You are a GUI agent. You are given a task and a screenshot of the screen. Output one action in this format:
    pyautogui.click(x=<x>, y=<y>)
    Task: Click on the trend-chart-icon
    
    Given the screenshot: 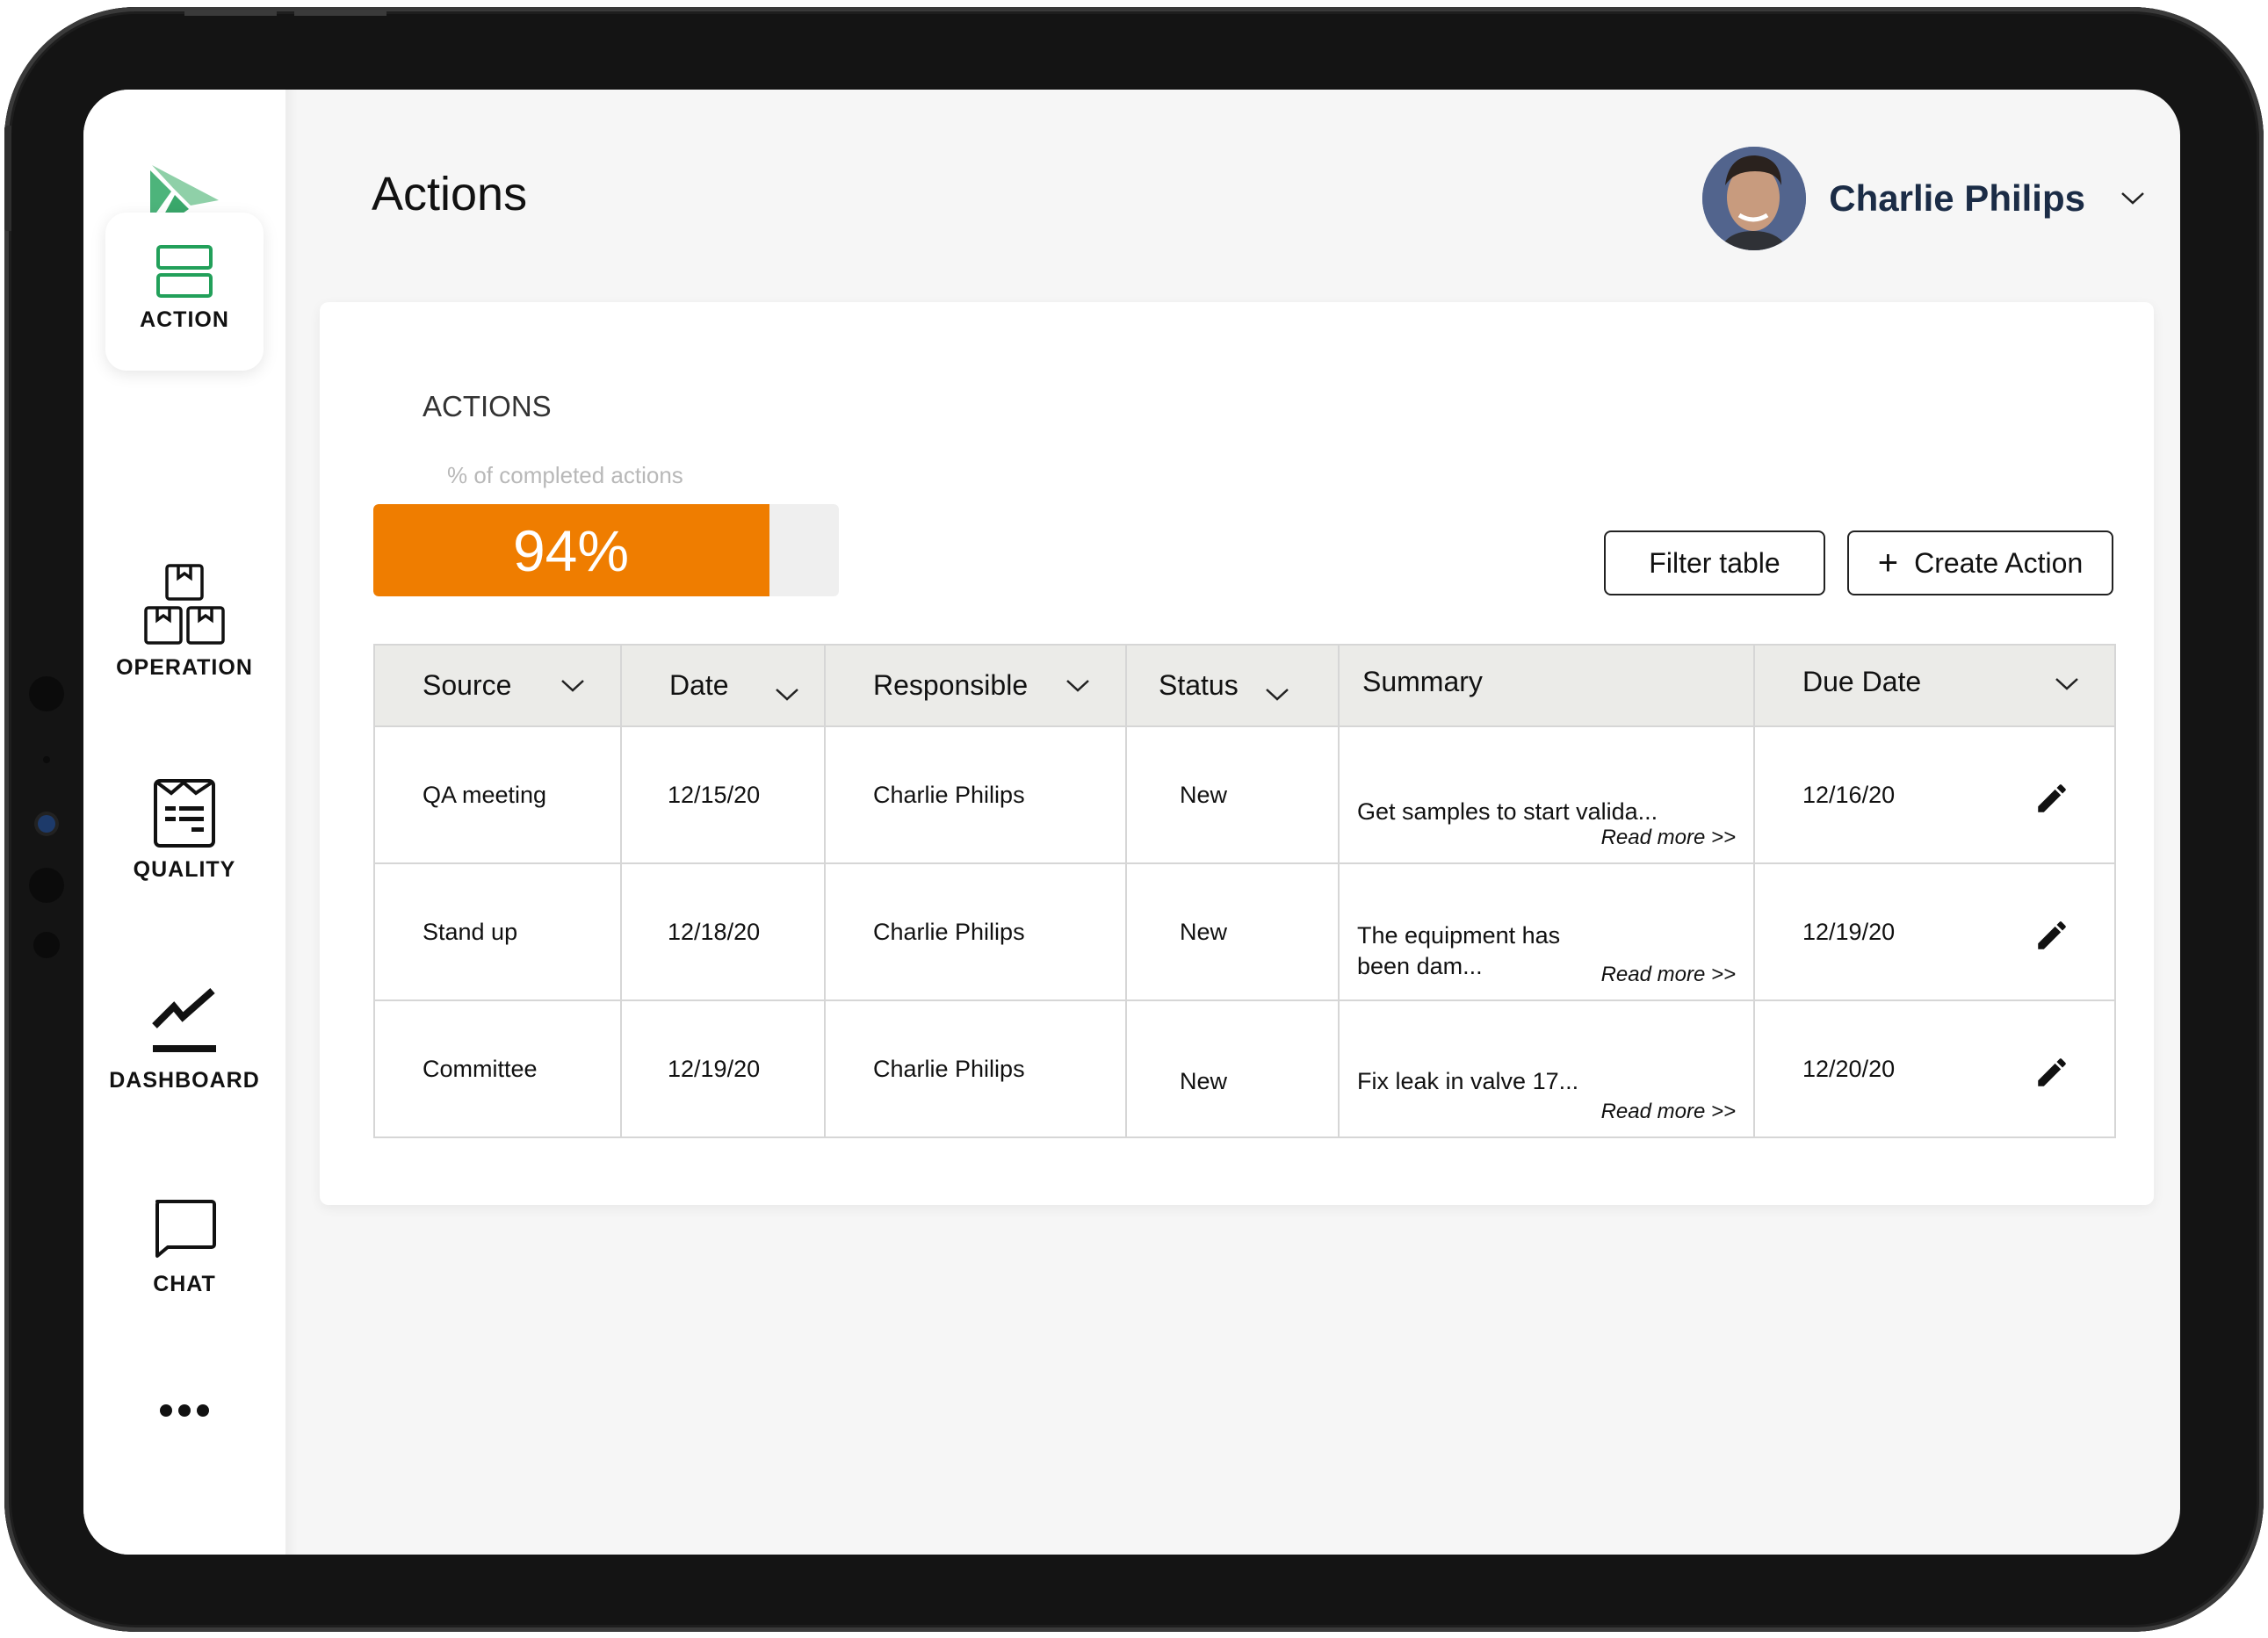 What is the action you would take?
    pyautogui.click(x=184, y=1020)
    